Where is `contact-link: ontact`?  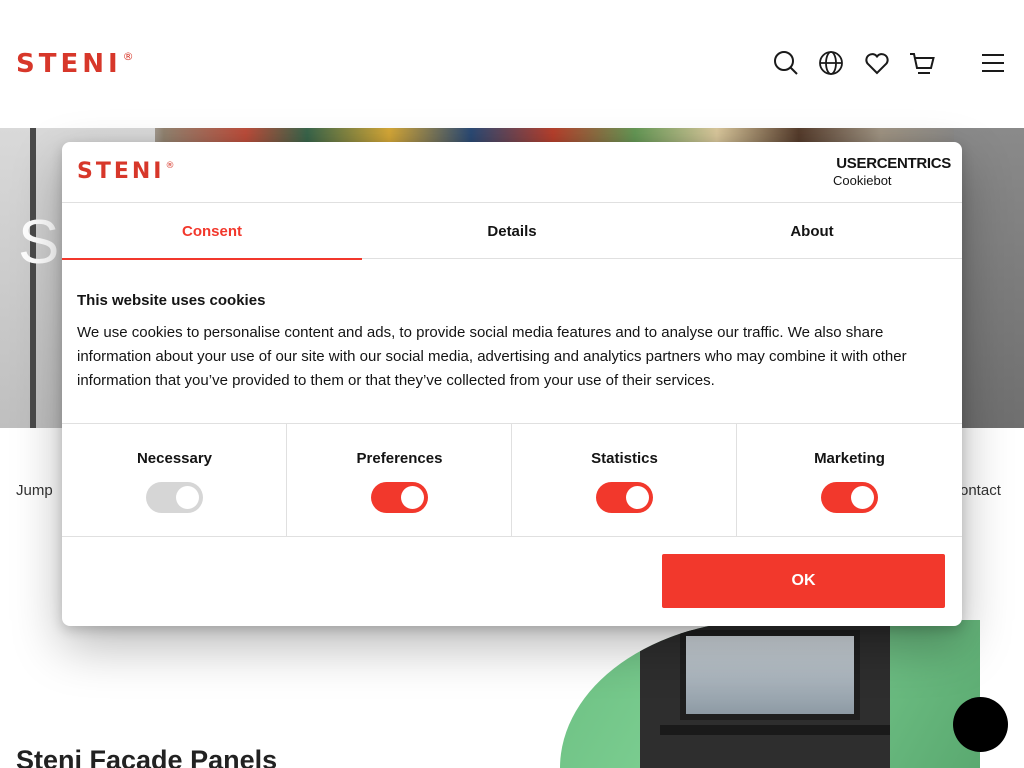
contact-link: ontact is located at coordinates (980, 491).